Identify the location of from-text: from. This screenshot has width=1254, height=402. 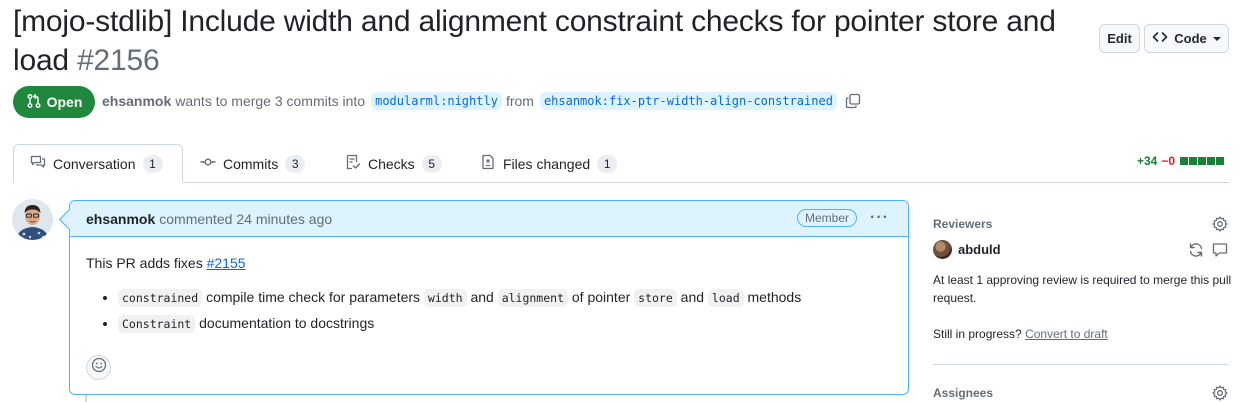
(519, 101).